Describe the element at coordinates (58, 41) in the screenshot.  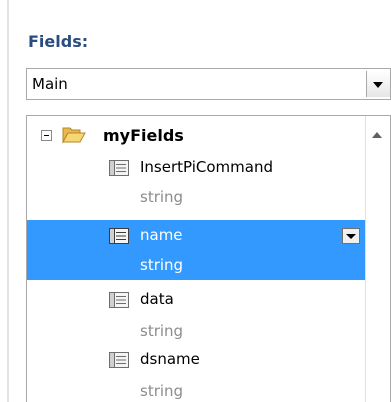
I see `fields-label: Fields:` at that location.